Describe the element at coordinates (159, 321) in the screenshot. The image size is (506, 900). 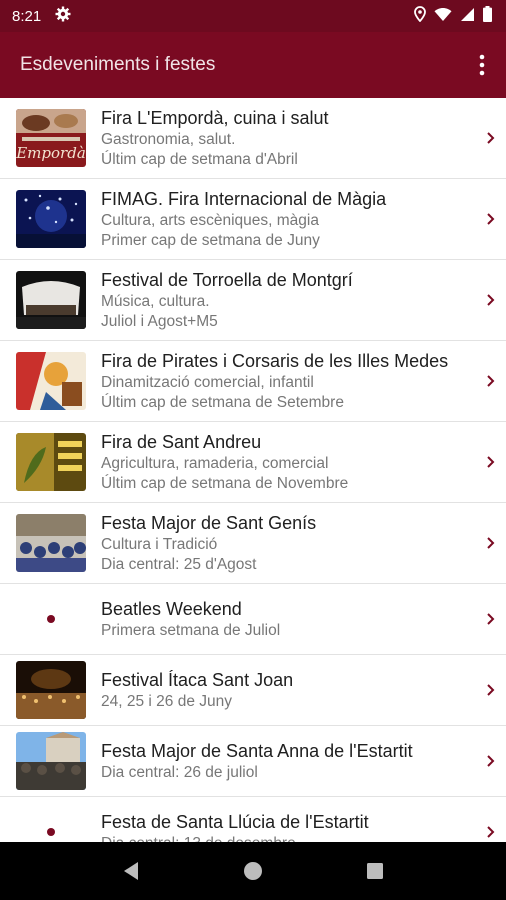
I see `event-date: Juliol i Agost+M5` at that location.